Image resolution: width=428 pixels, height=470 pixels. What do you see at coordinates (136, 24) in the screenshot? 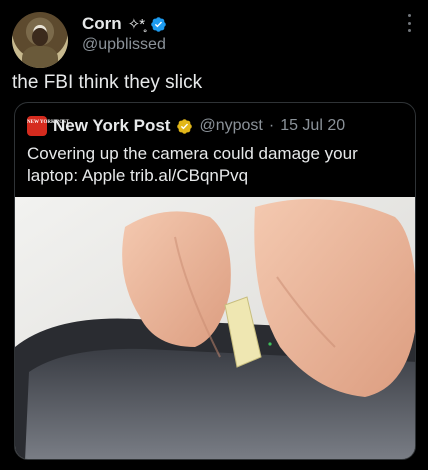
I see `sparkle-emoji: ✧*̥` at bounding box center [136, 24].